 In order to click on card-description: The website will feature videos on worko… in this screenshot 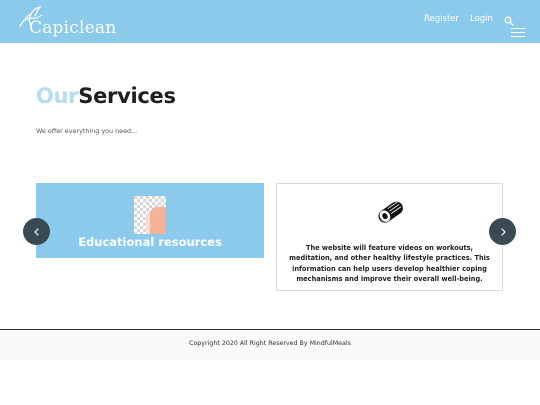, I will do `click(389, 264)`.